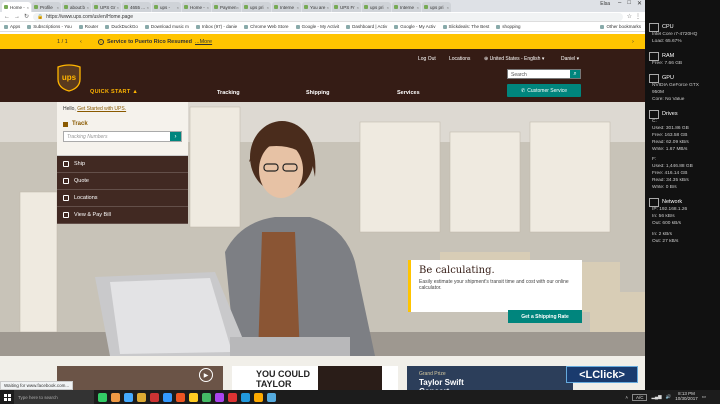 The height and width of the screenshot is (404, 720). Describe the element at coordinates (619, 3) in the screenshot. I see `minimize-icon: –` at that location.